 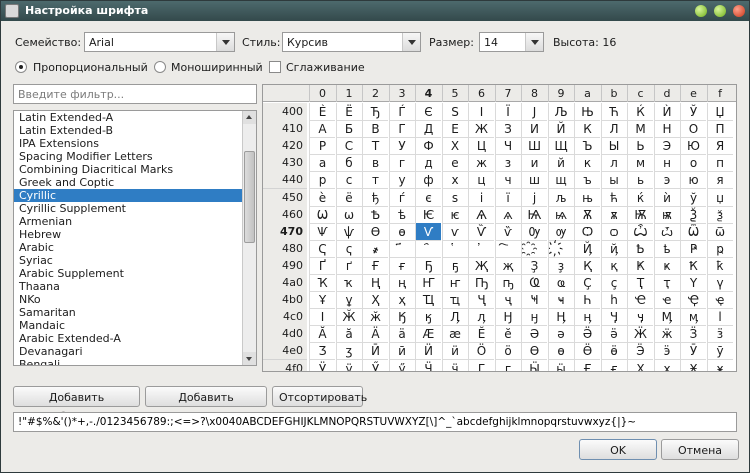 I want to click on char-cell: Ҟ, so click(x=693, y=265).